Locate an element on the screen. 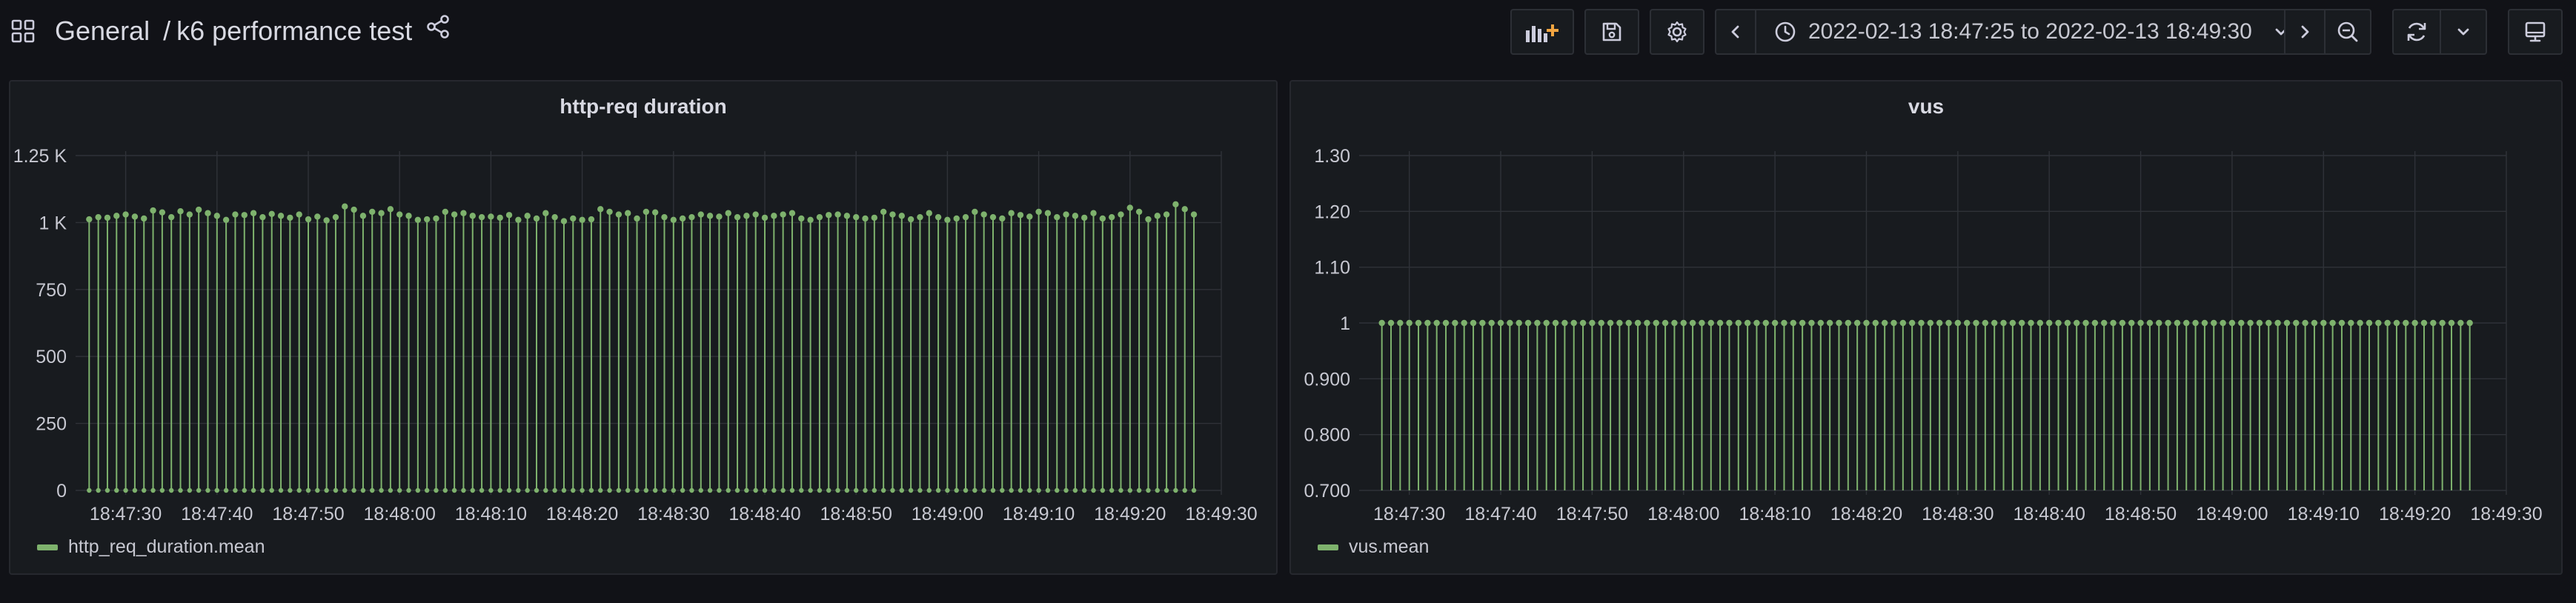 The image size is (2576, 603). share-icon is located at coordinates (438, 27).